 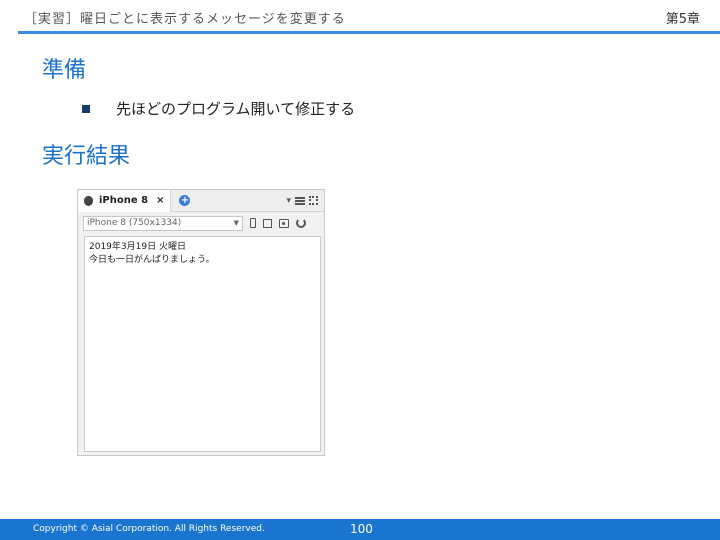 I want to click on dropdown-caret-icon: ▾, so click(x=288, y=201).